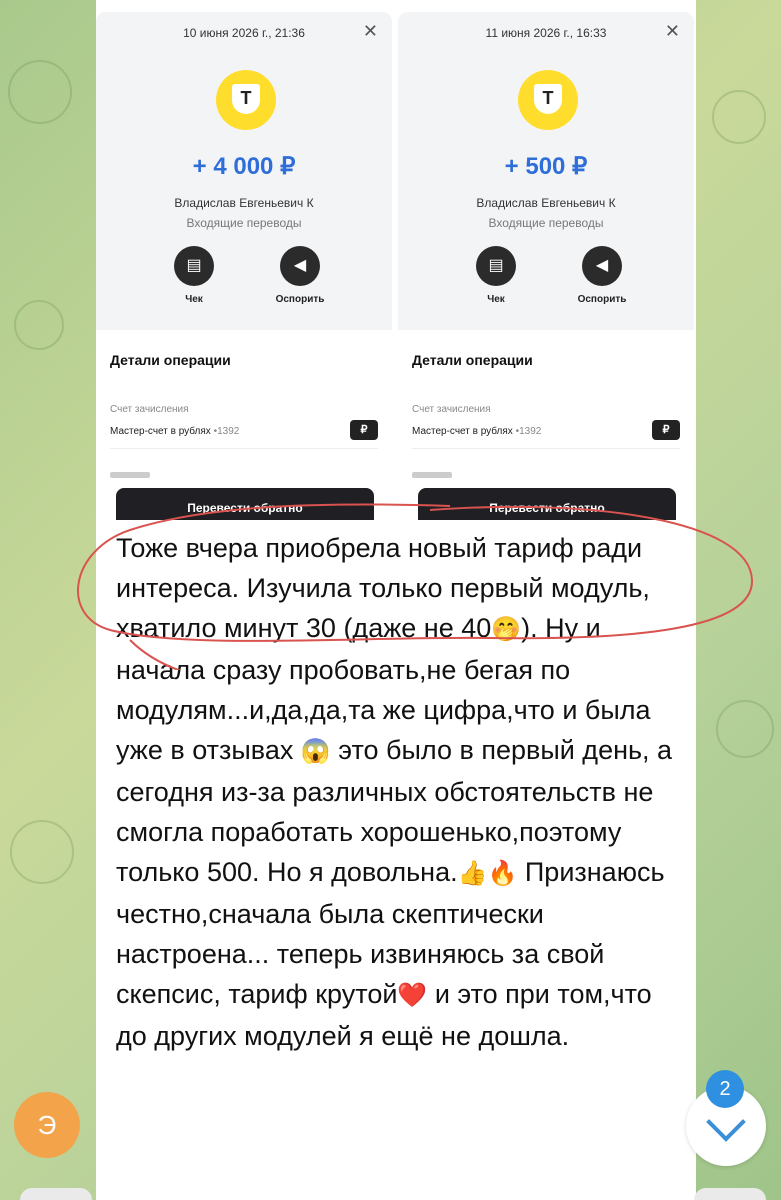  What do you see at coordinates (315, 751) in the screenshot?
I see `emoji-scream: 😱` at bounding box center [315, 751].